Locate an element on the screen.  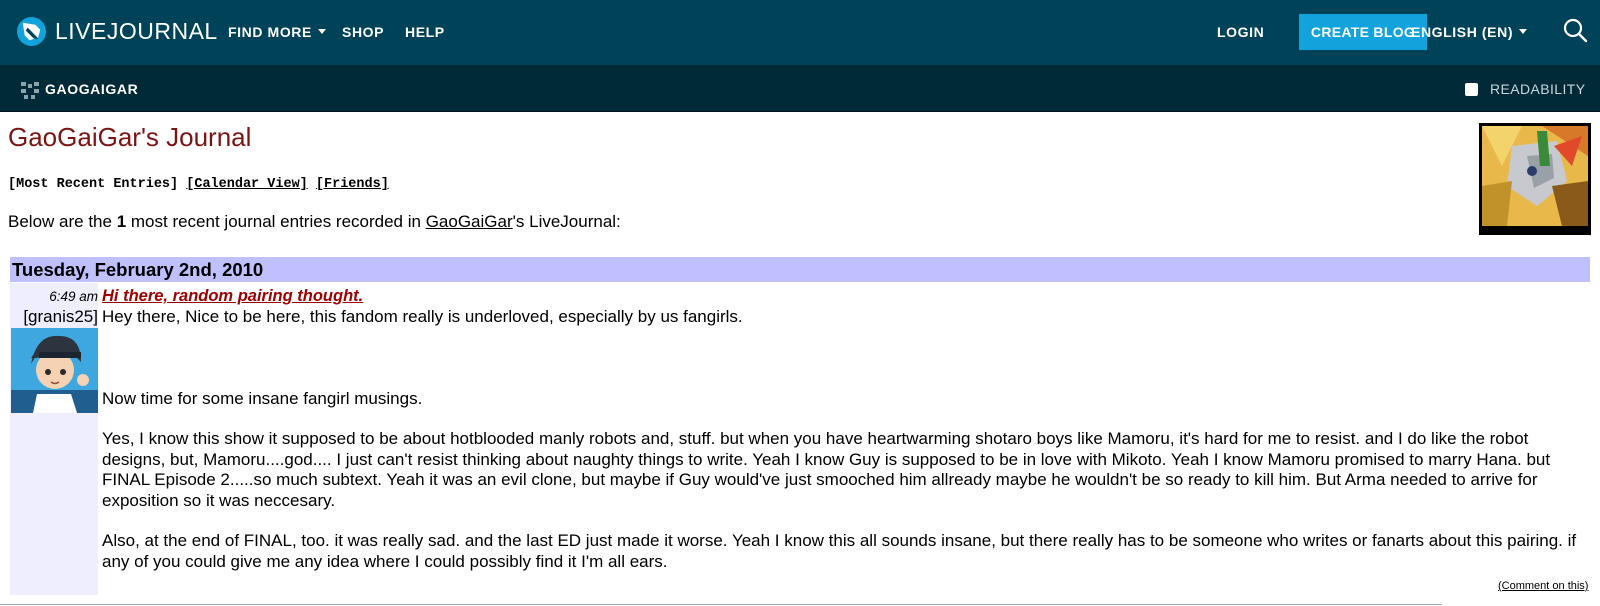
entry-time: 6:49 am is located at coordinates (73, 296).